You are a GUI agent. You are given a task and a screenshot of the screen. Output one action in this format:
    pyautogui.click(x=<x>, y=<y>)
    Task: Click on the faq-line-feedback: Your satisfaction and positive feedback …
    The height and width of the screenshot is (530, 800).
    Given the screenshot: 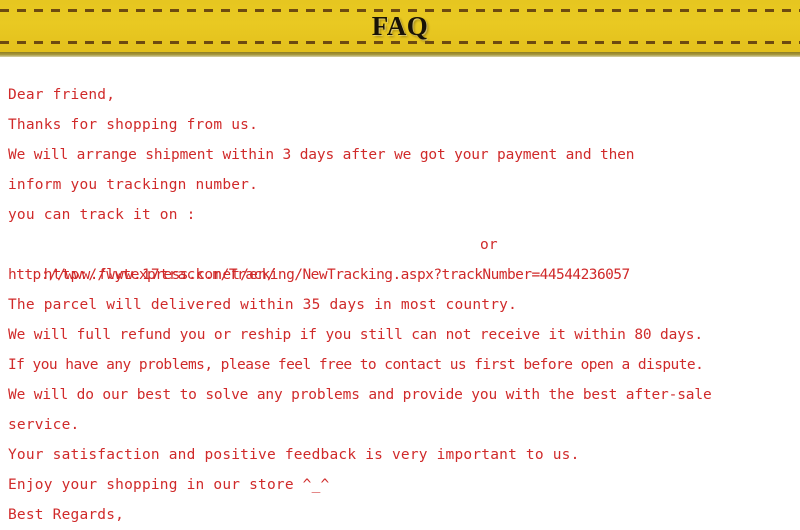 What is the action you would take?
    pyautogui.click(x=294, y=455)
    